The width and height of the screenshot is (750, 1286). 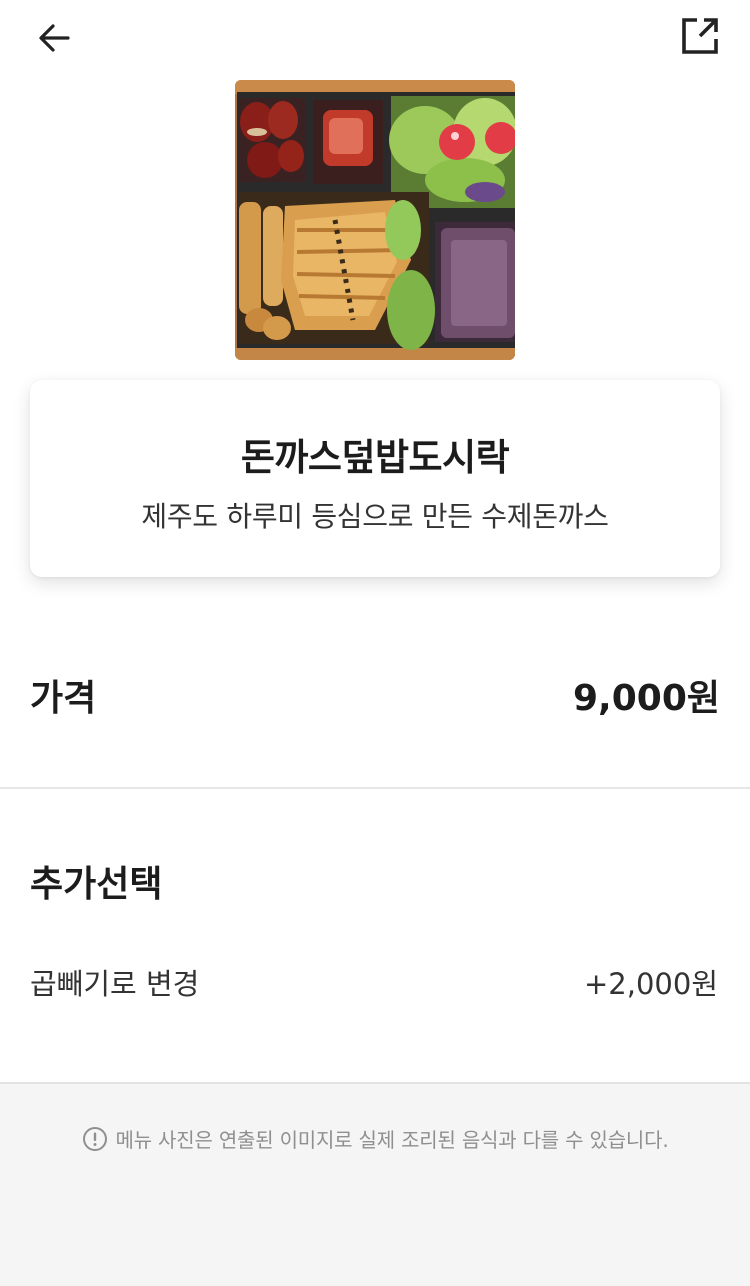 I want to click on menu-subtitle: 제주도 하루미 등심으로 만든 수제돈까스, so click(x=375, y=516).